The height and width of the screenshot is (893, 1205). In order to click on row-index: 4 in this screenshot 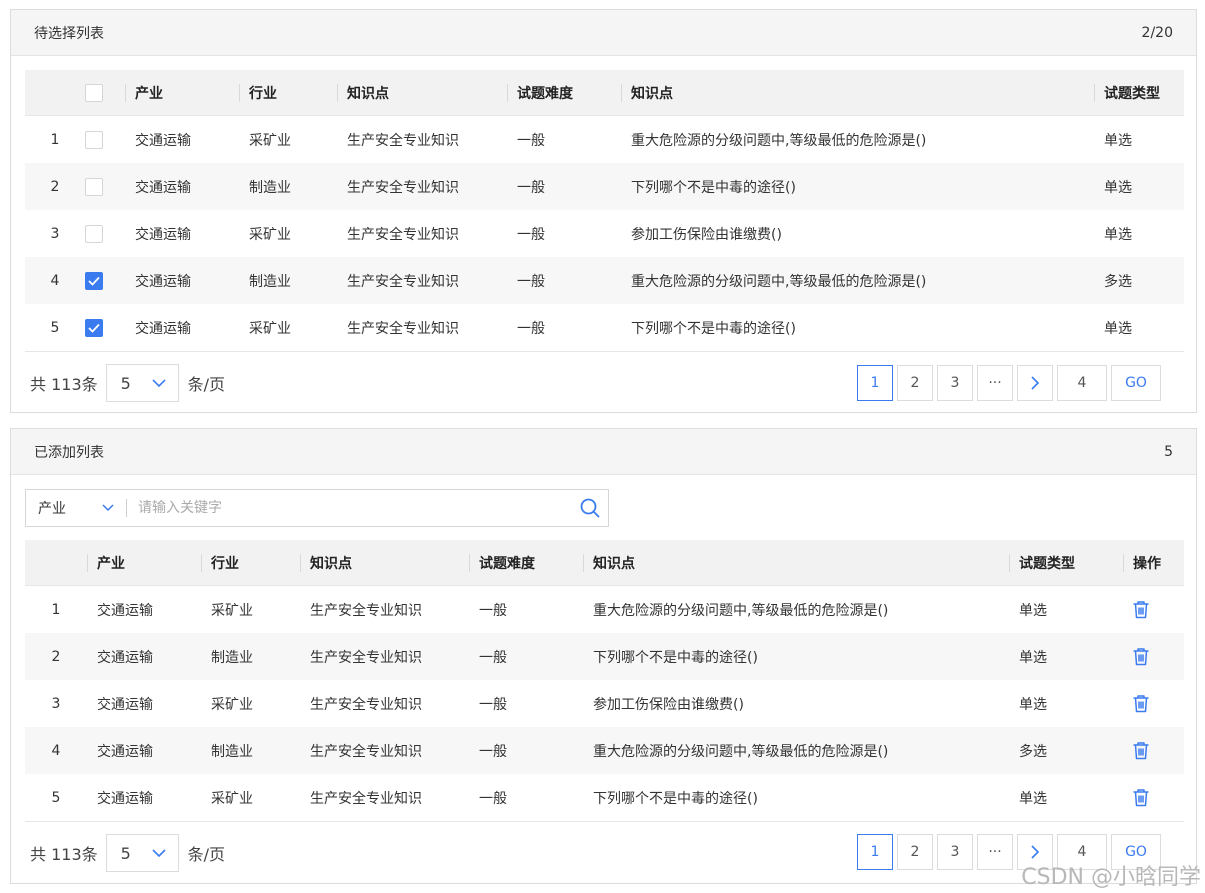, I will do `click(55, 280)`.